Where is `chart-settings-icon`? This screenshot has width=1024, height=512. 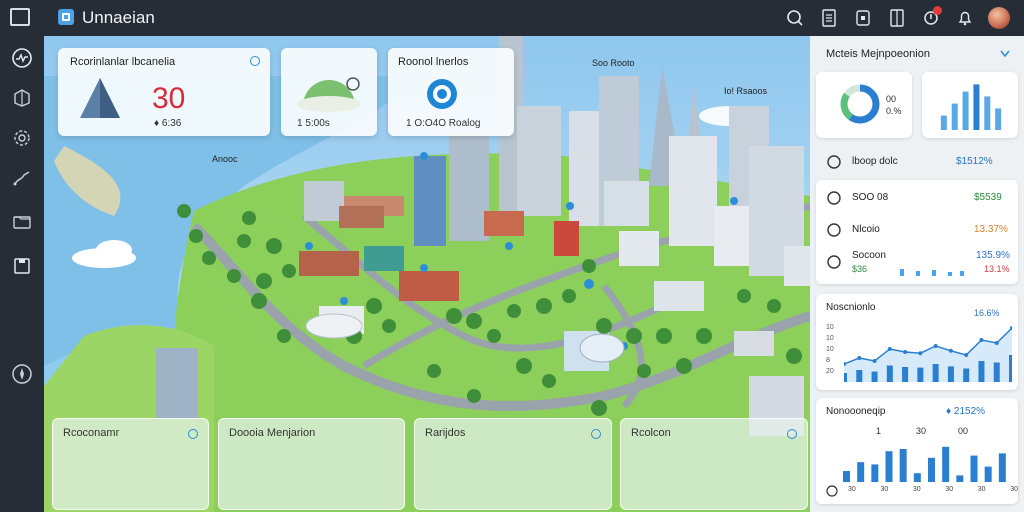 chart-settings-icon is located at coordinates (832, 493).